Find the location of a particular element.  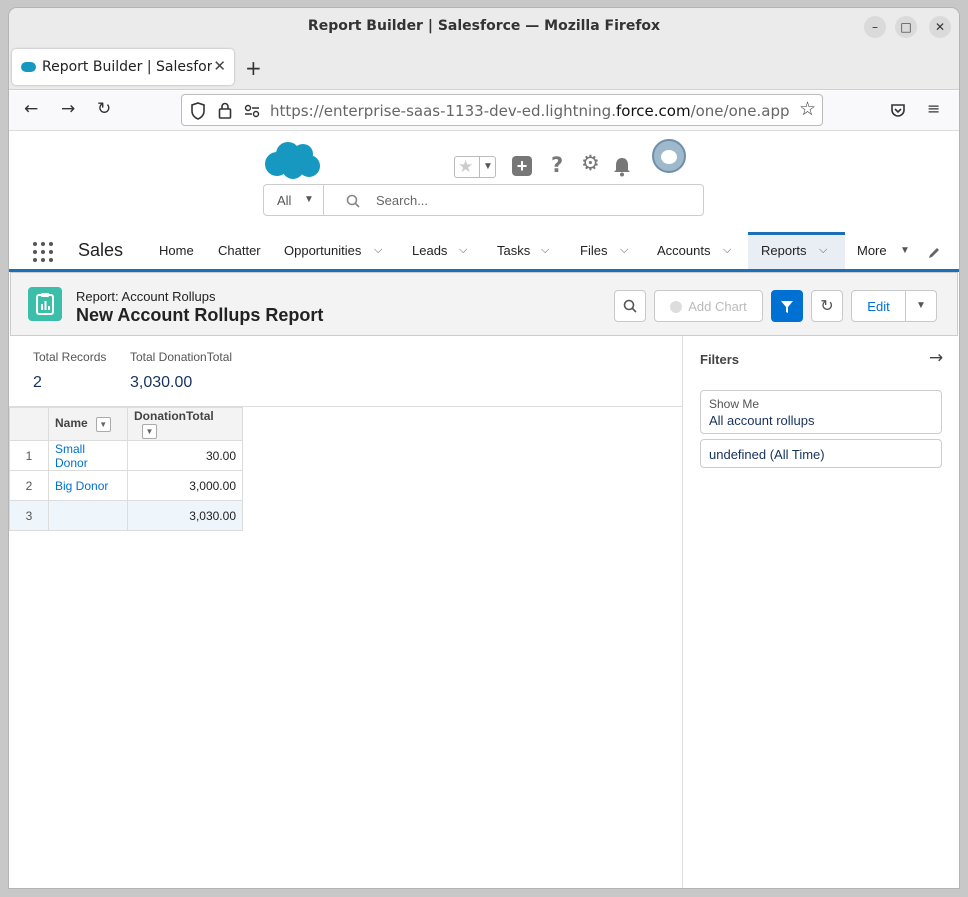

total-records-label: Total Records is located at coordinates (70, 357).